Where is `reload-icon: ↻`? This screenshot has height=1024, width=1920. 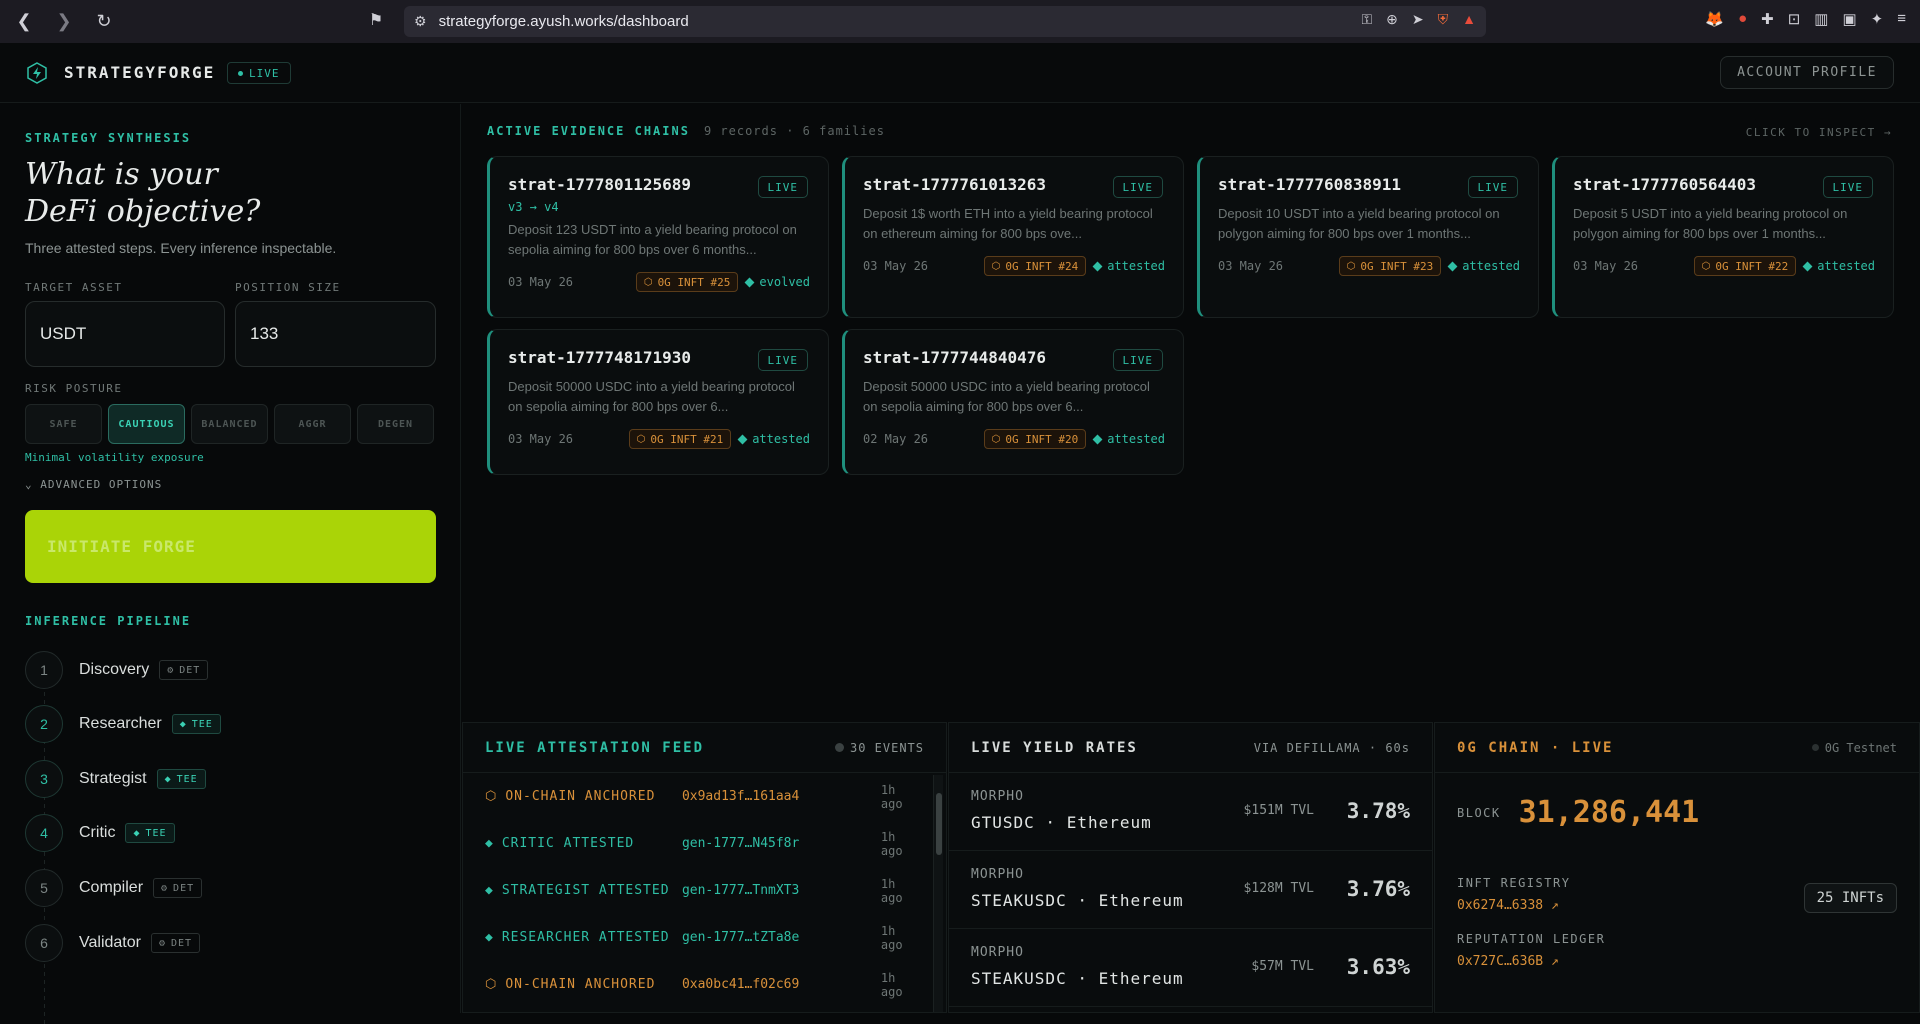 reload-icon: ↻ is located at coordinates (104, 21).